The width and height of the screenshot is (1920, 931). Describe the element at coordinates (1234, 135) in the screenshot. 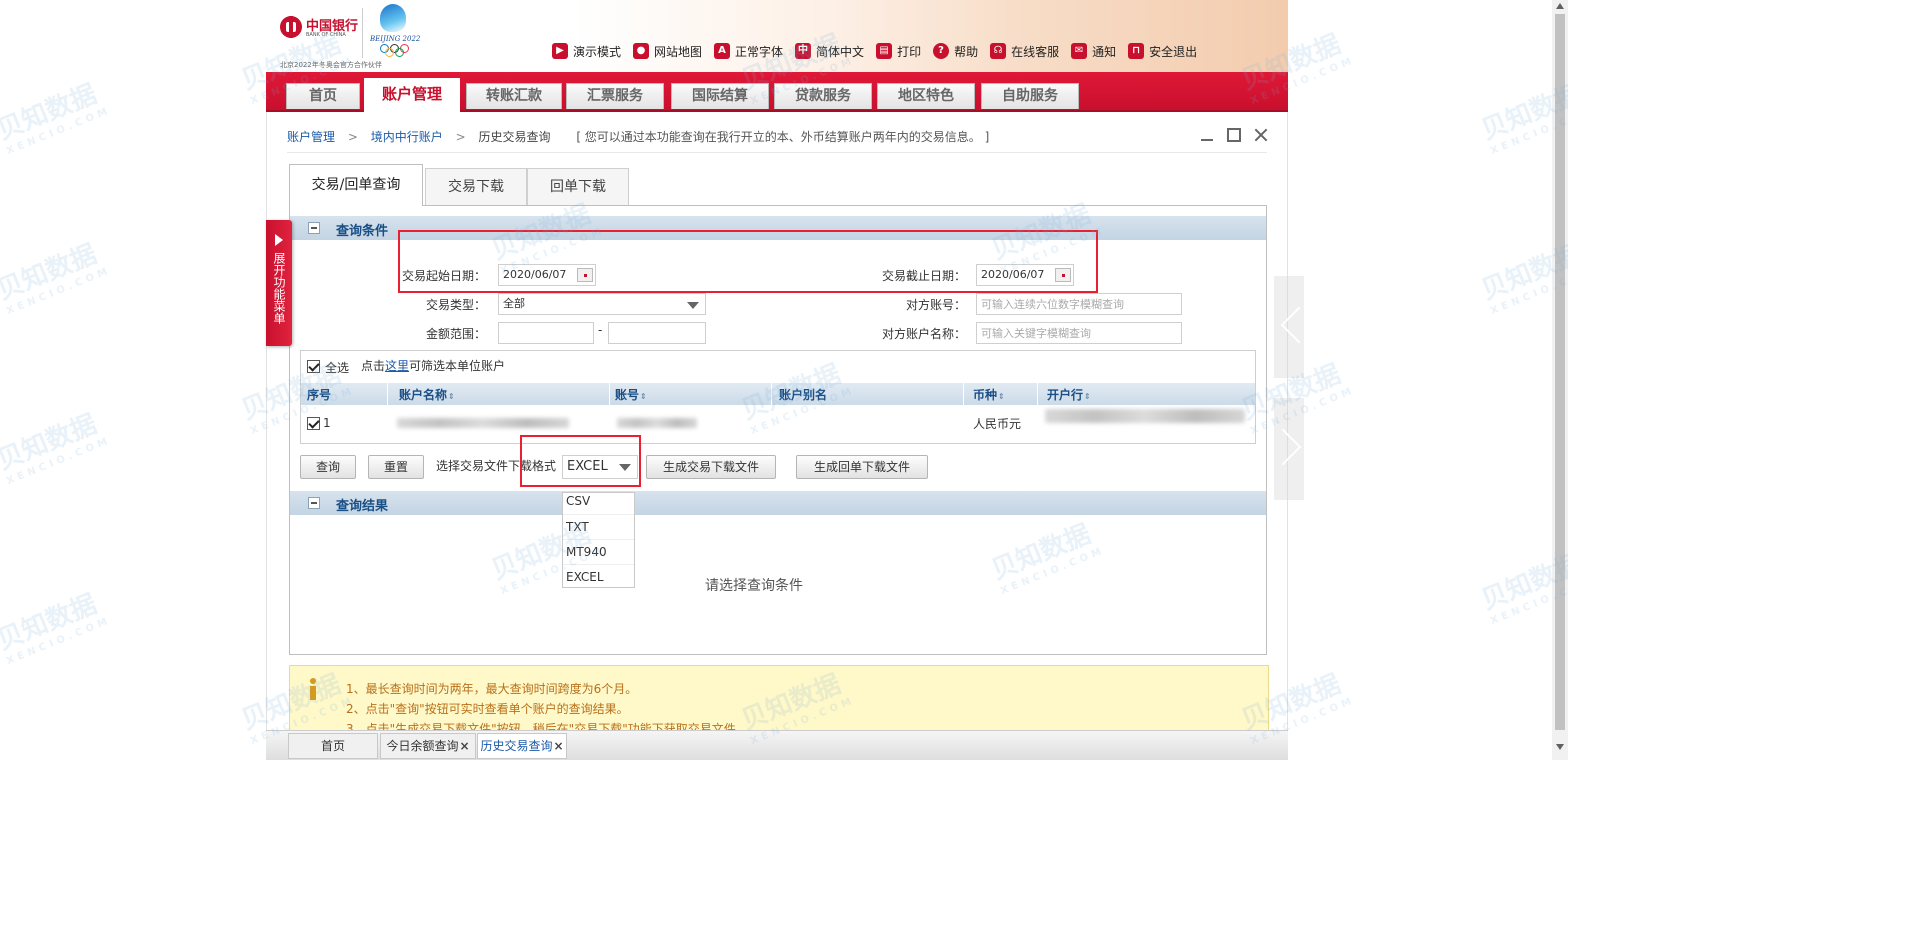

I see `maximize-icon` at that location.